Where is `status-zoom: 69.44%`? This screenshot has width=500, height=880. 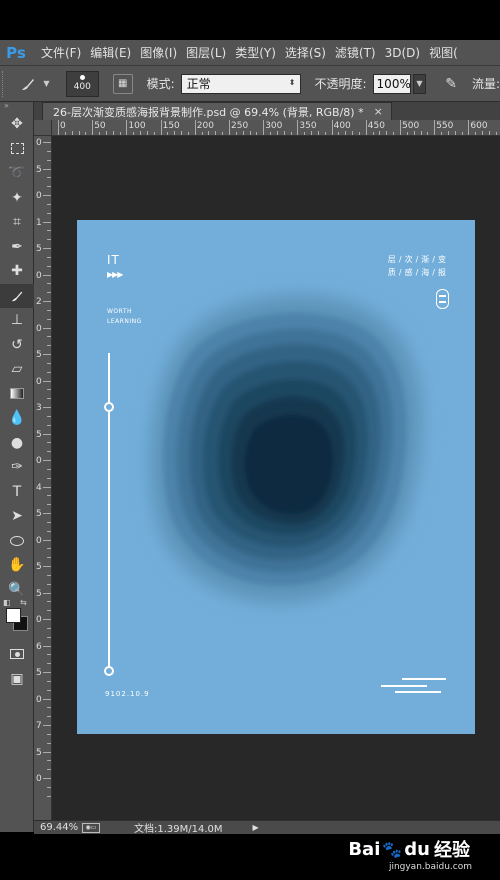 status-zoom: 69.44% is located at coordinates (61, 827).